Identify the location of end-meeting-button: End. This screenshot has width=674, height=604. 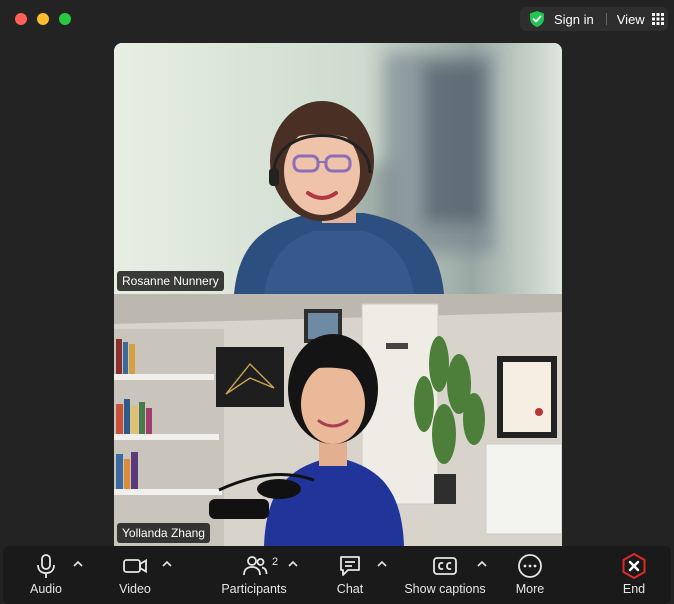
(634, 575).